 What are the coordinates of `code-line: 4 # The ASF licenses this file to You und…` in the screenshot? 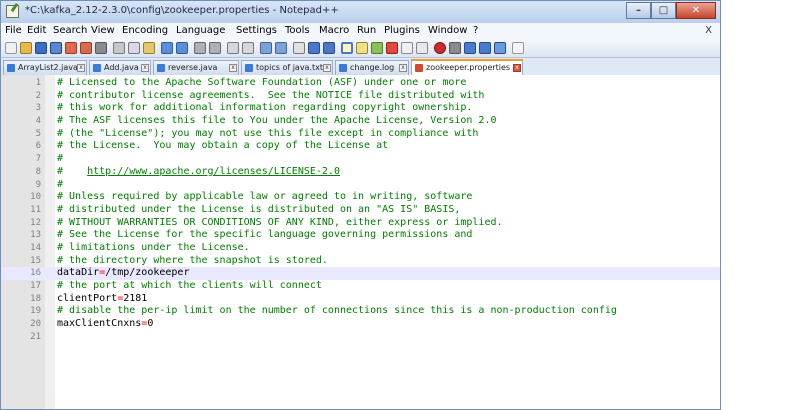 It's located at (360, 121).